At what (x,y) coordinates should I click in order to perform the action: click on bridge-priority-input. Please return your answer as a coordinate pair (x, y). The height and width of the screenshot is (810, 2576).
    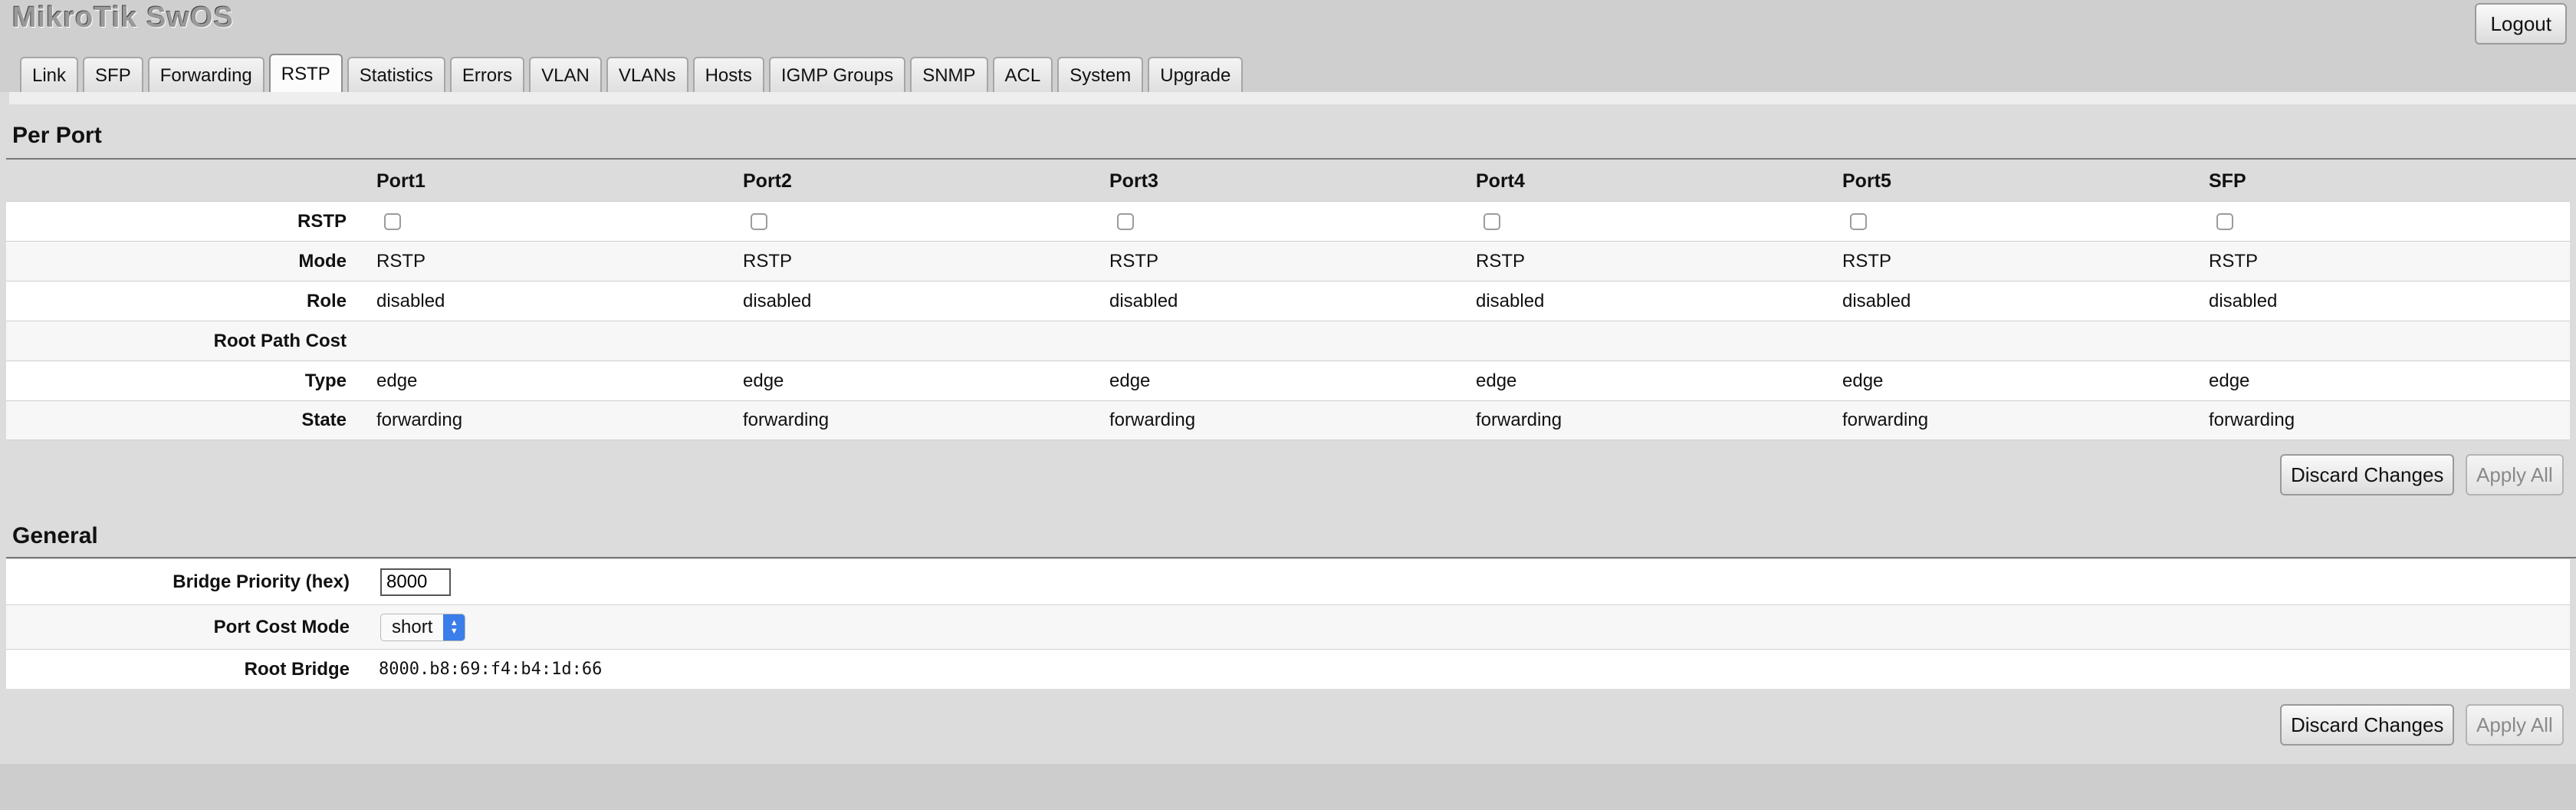
    Looking at the image, I should click on (416, 582).